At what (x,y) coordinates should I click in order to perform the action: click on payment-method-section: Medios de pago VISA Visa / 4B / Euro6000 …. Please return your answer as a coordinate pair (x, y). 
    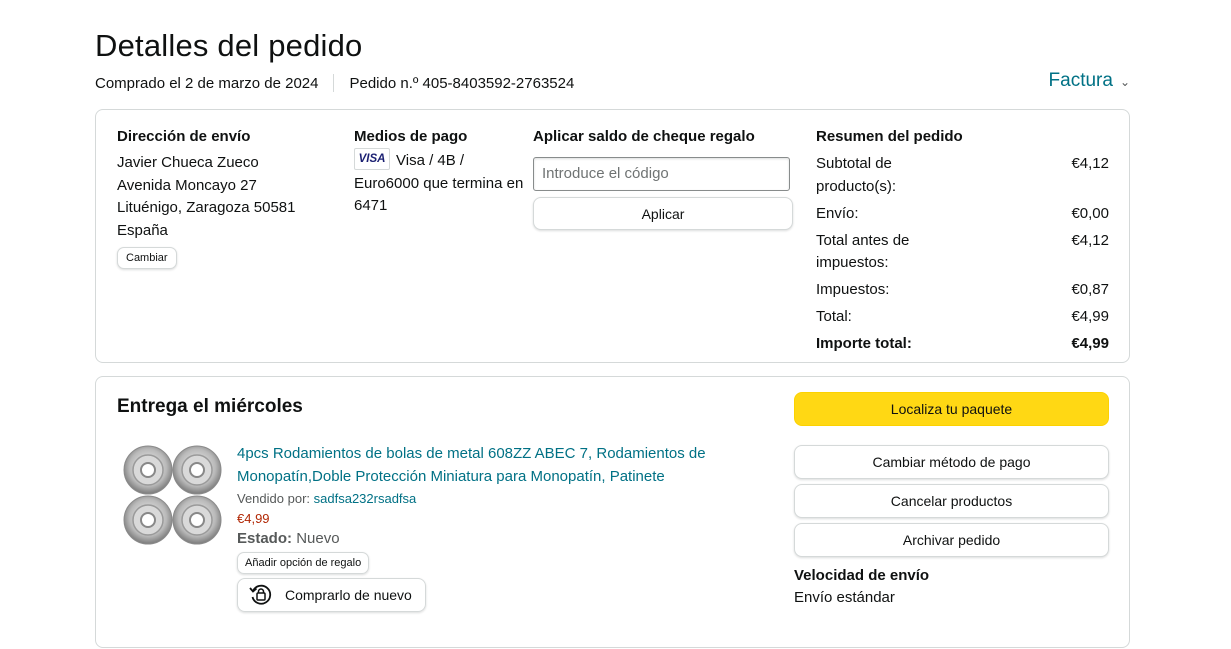
    Looking at the image, I should click on (439, 173).